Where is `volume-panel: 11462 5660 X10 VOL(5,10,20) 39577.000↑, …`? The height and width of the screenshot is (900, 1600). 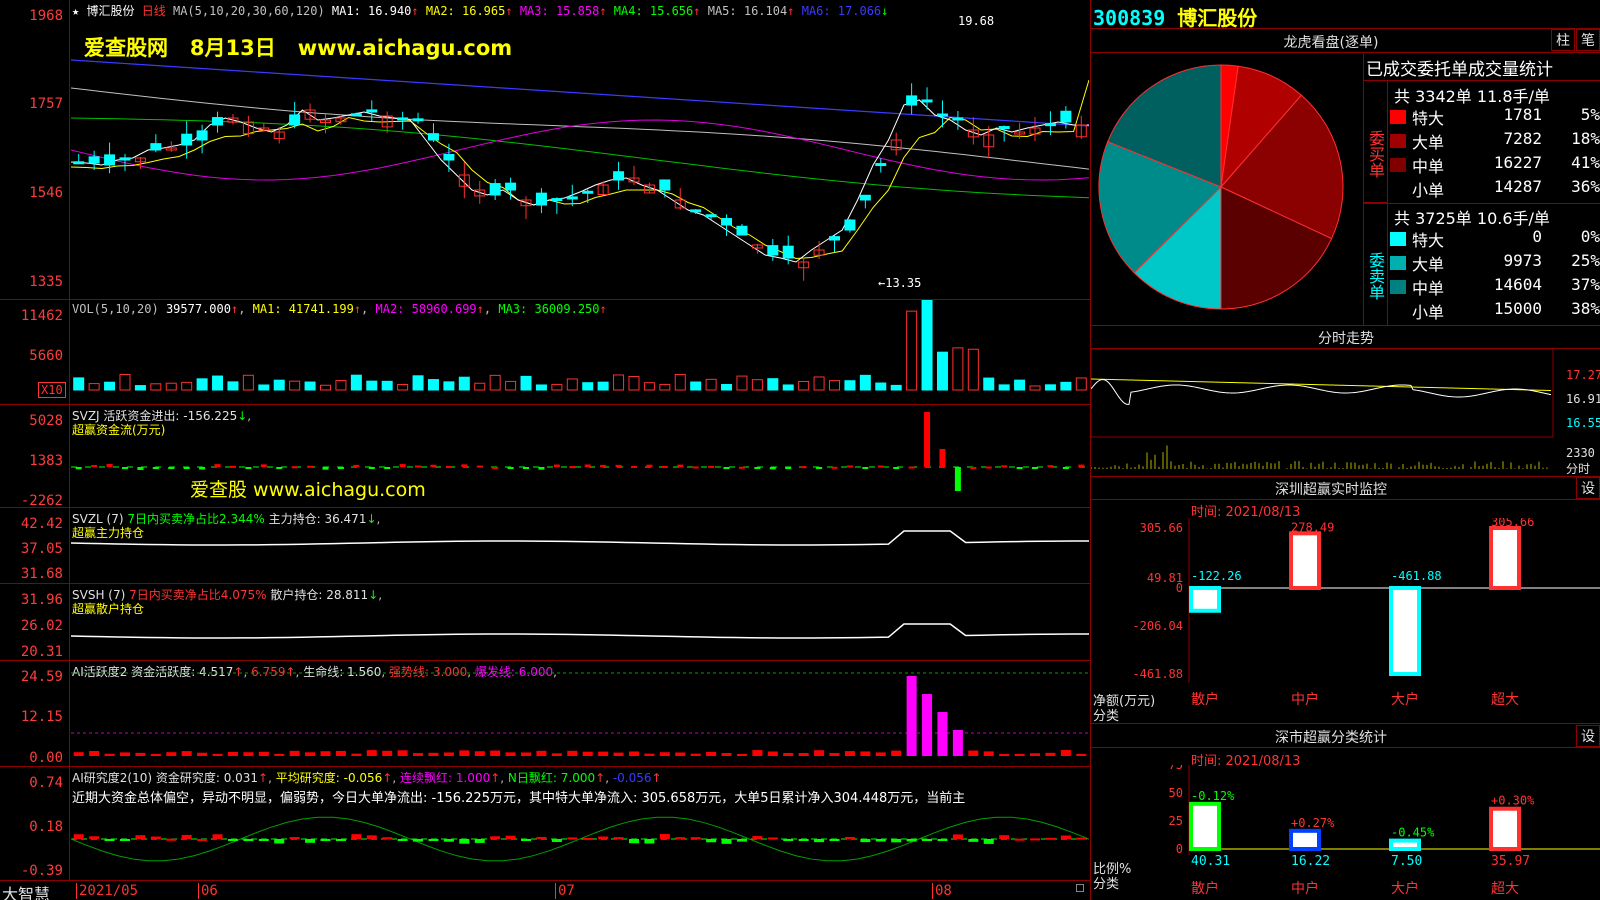
volume-panel: 11462 5660 X10 VOL(5,10,20) 39577.000↑, … is located at coordinates (545, 352).